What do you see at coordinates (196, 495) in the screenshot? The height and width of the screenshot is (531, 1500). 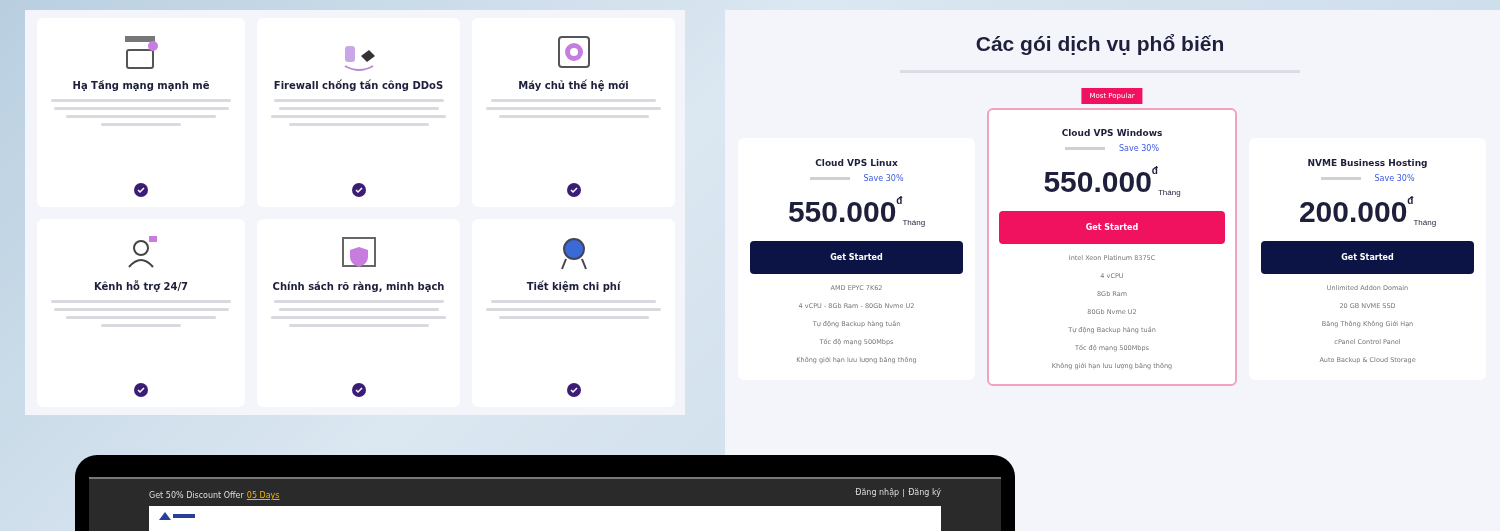 I see `promo-text: Get 50% Discount Offer` at bounding box center [196, 495].